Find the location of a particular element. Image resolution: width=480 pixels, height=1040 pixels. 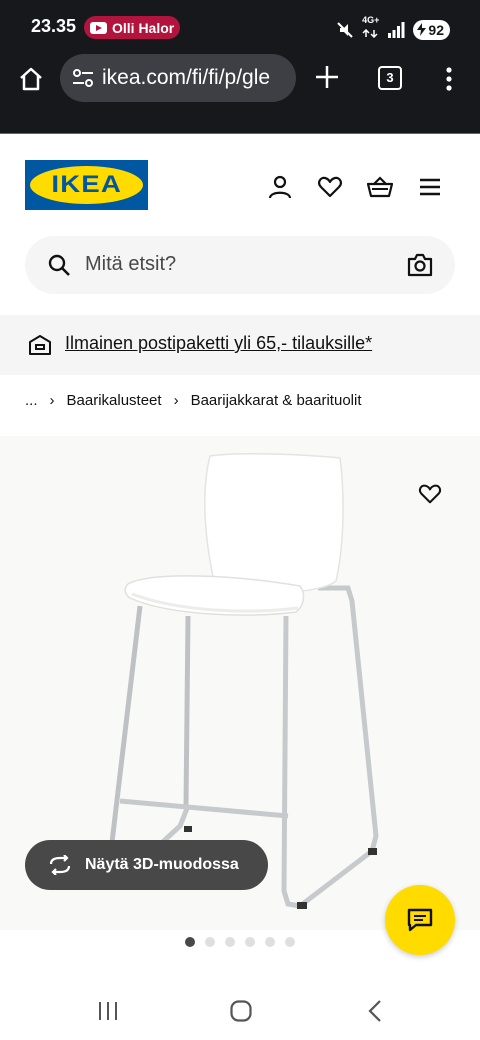

status-bar: 23.35 Olli Halor 4G+ 92 is located at coordinates (240, 27).